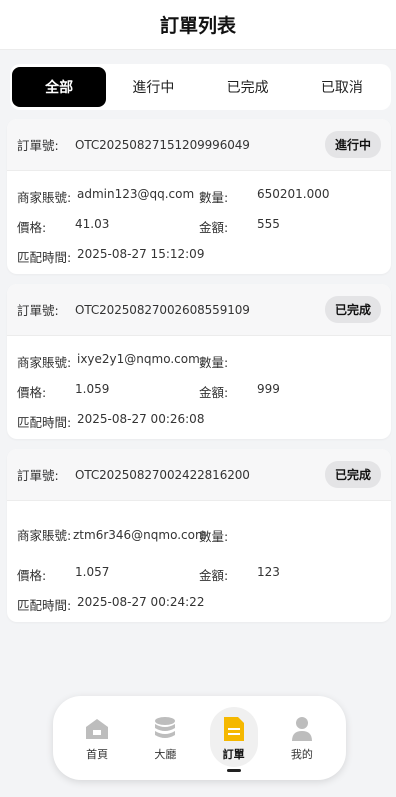 This screenshot has width=396, height=797. What do you see at coordinates (165, 729) in the screenshot?
I see `database-icon` at bounding box center [165, 729].